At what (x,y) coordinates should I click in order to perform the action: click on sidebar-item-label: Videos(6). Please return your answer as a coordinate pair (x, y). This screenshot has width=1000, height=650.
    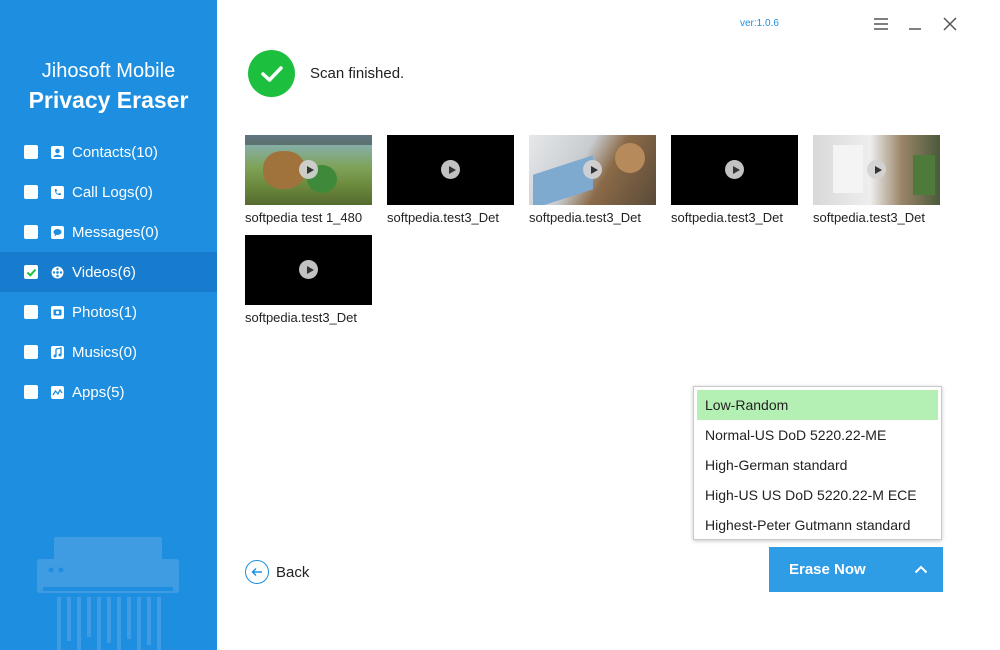
    Looking at the image, I should click on (104, 272).